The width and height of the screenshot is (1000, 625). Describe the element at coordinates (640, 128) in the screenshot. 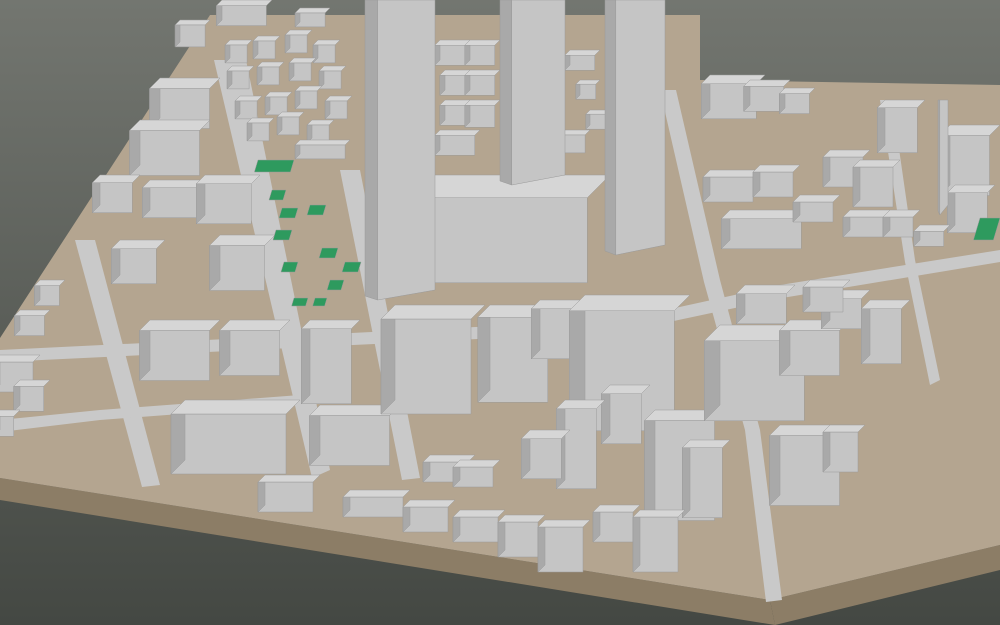

I see `tower-front-face` at that location.